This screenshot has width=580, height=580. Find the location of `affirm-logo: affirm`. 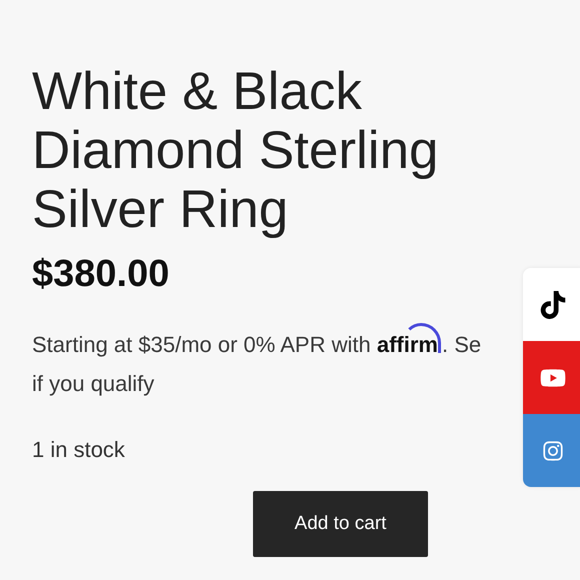

affirm-logo: affirm is located at coordinates (409, 340).